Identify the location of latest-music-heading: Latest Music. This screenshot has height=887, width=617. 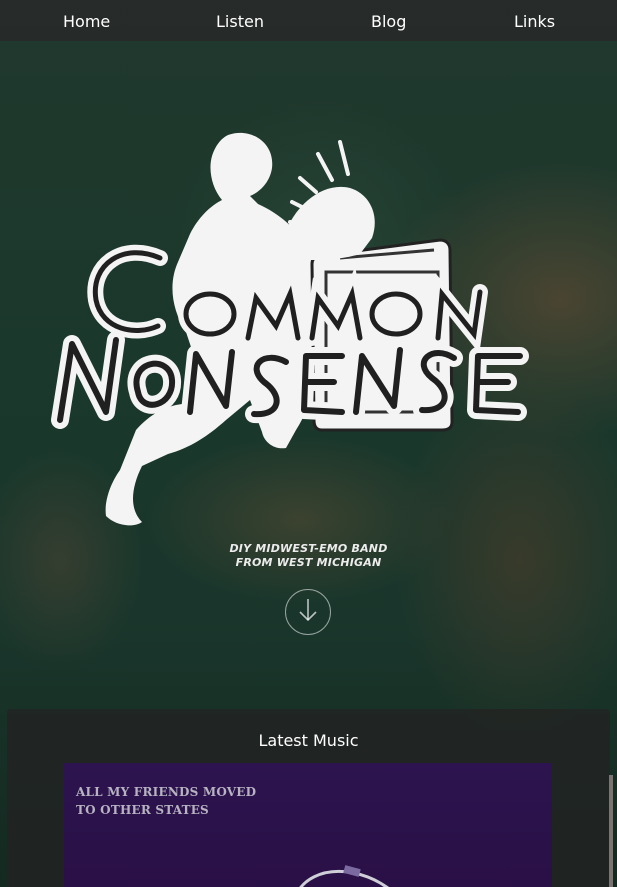
(308, 740).